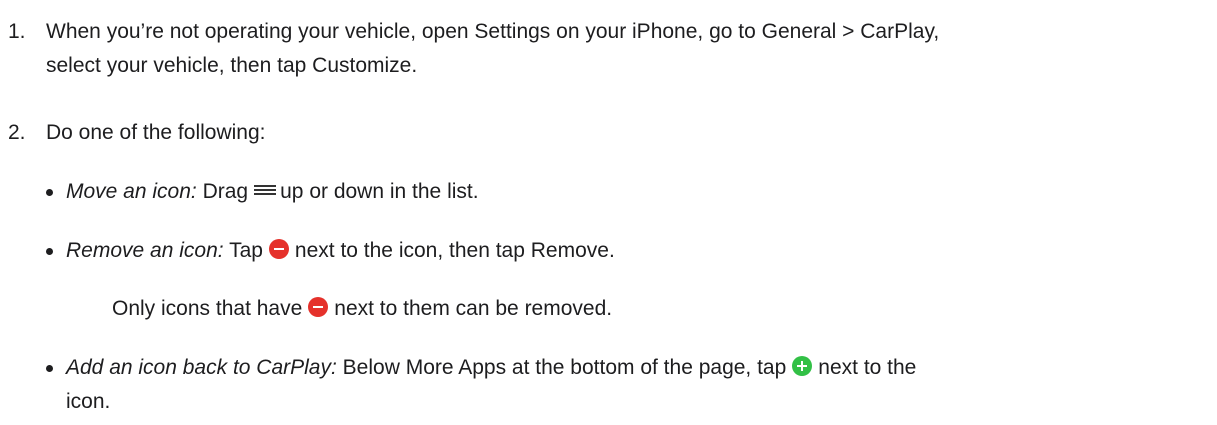  Describe the element at coordinates (207, 308) in the screenshot. I see `note-text: Only icons that have` at that location.